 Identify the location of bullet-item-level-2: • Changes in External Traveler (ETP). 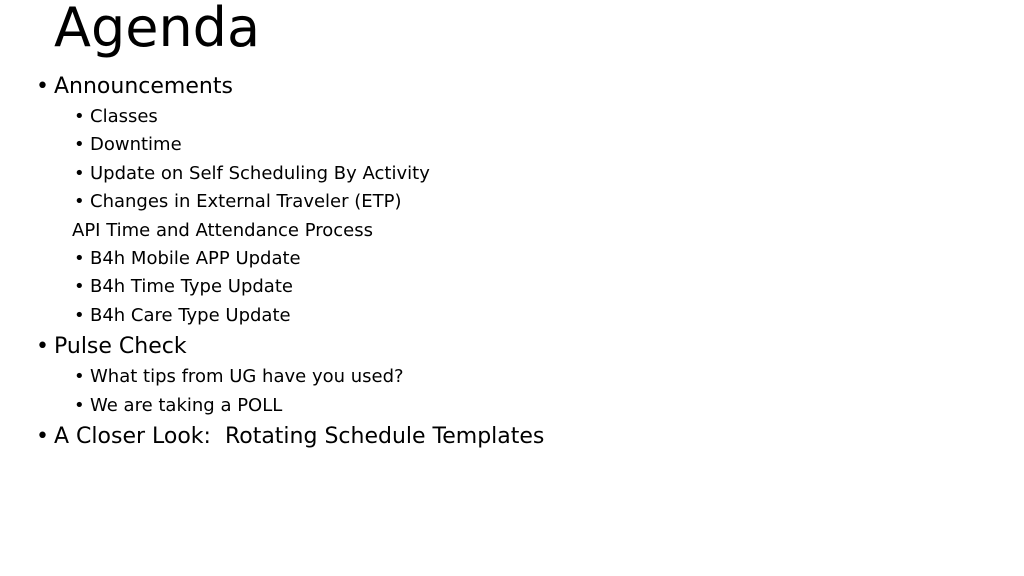
(512, 202).